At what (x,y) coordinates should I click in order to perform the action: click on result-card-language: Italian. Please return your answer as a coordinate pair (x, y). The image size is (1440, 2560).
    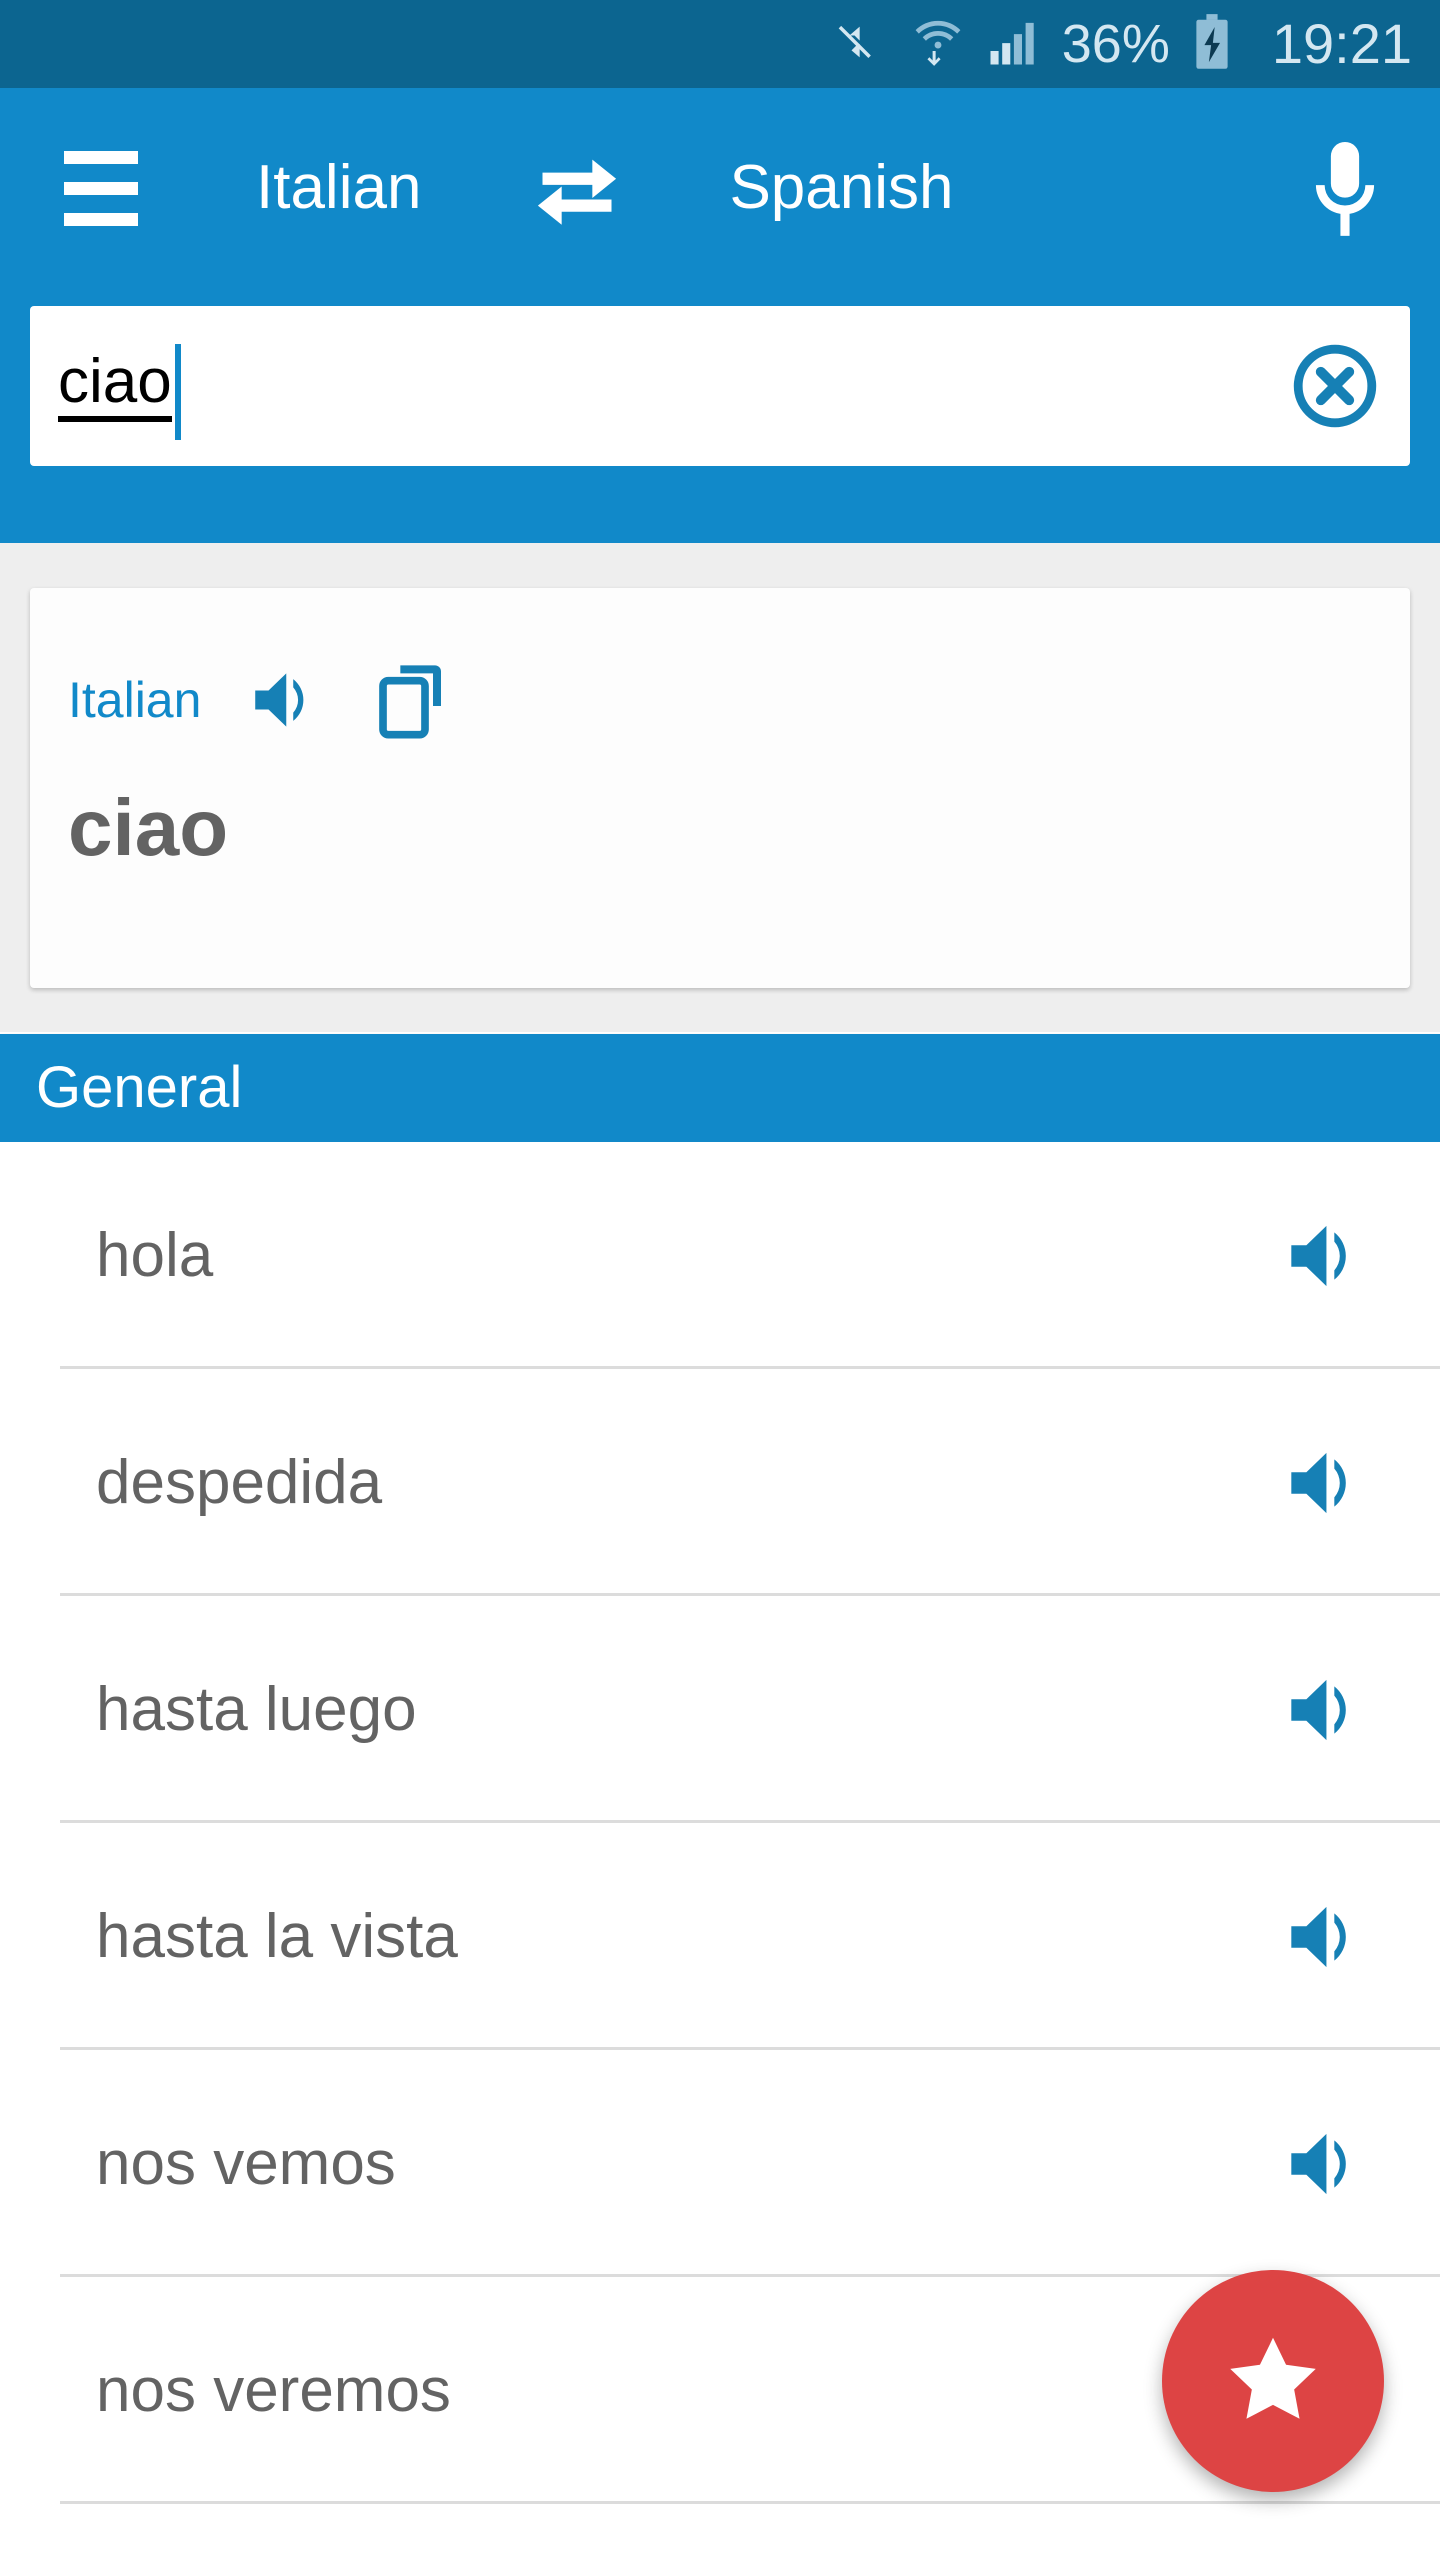
    Looking at the image, I should click on (135, 700).